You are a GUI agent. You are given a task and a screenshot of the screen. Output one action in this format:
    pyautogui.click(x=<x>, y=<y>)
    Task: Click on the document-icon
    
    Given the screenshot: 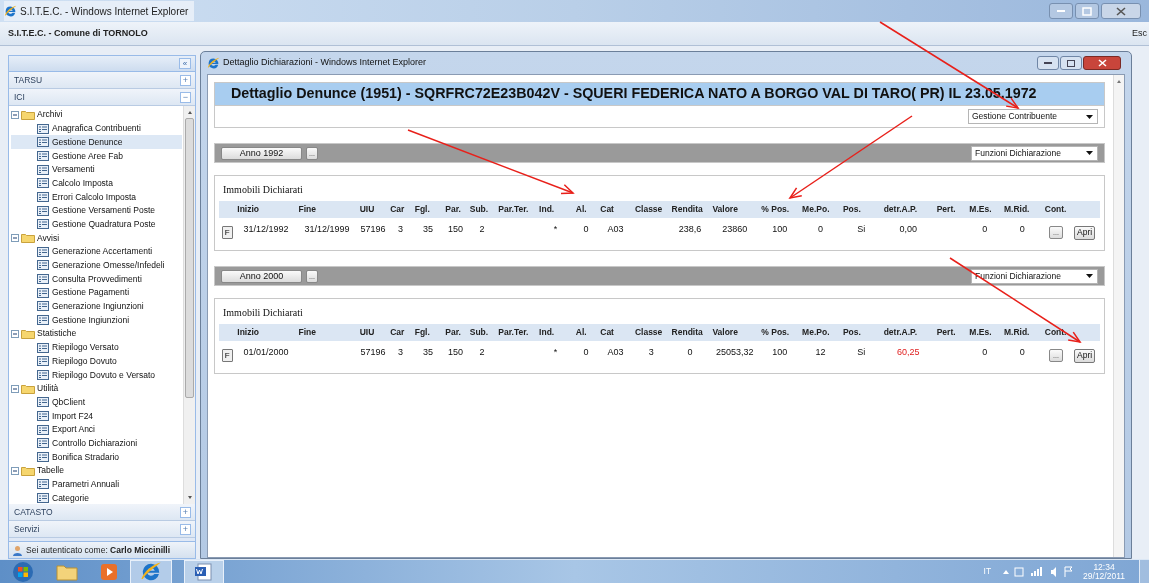 What is the action you would take?
    pyautogui.click(x=204, y=571)
    